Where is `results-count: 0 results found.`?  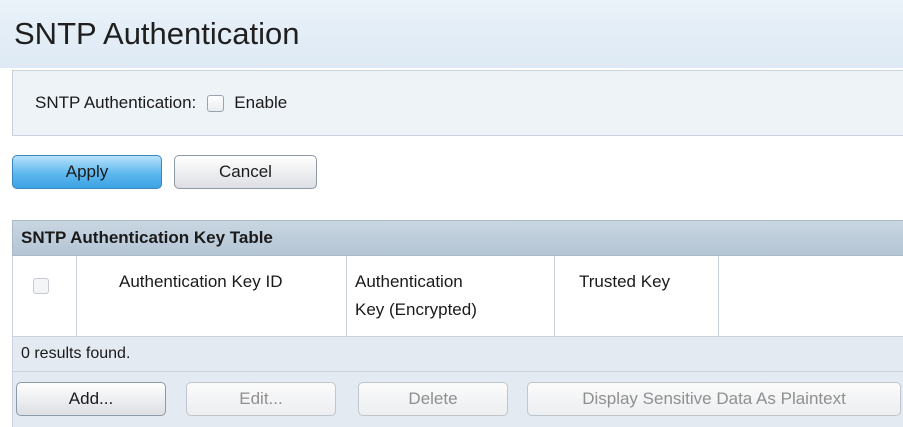
results-count: 0 results found. is located at coordinates (457, 354).